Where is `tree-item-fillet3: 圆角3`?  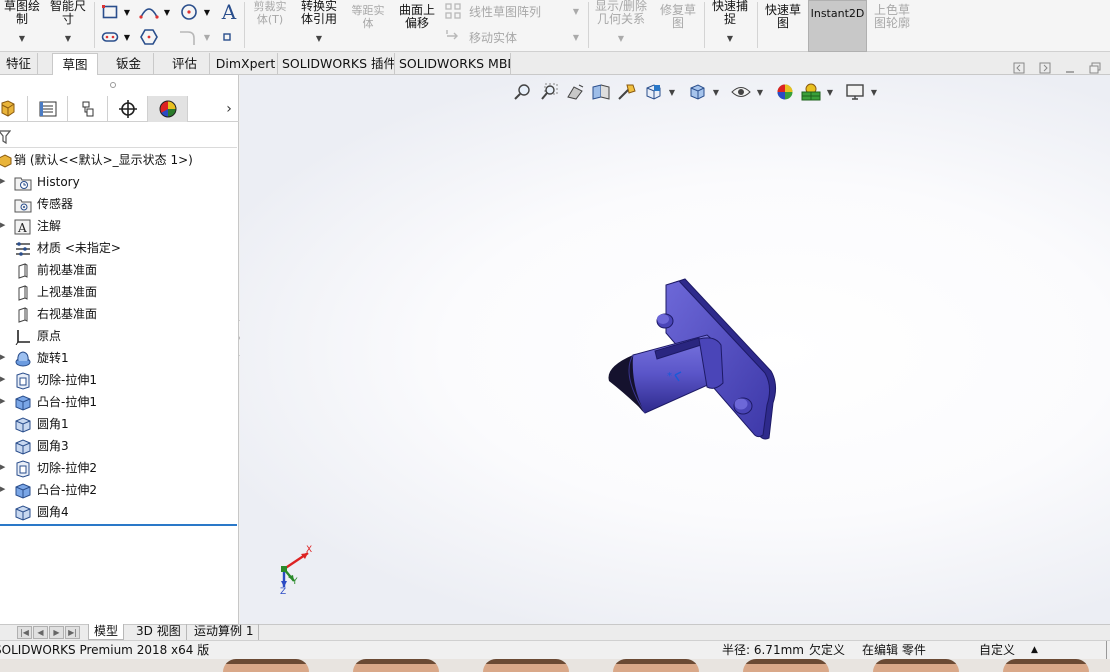 tree-item-fillet3: 圆角3 is located at coordinates (119, 446).